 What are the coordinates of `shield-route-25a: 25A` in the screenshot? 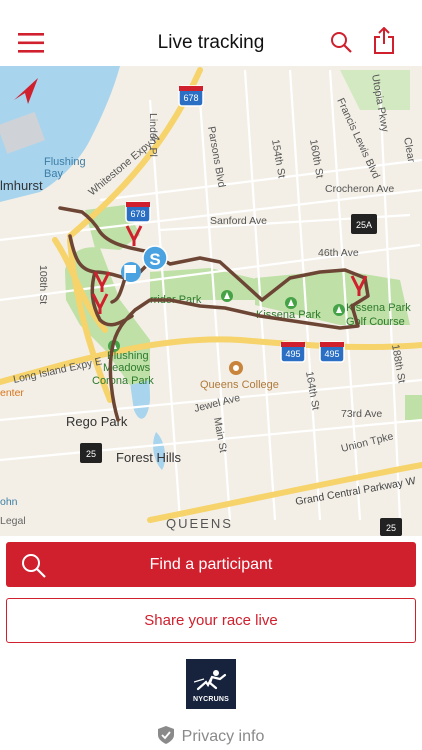 It's located at (364, 224).